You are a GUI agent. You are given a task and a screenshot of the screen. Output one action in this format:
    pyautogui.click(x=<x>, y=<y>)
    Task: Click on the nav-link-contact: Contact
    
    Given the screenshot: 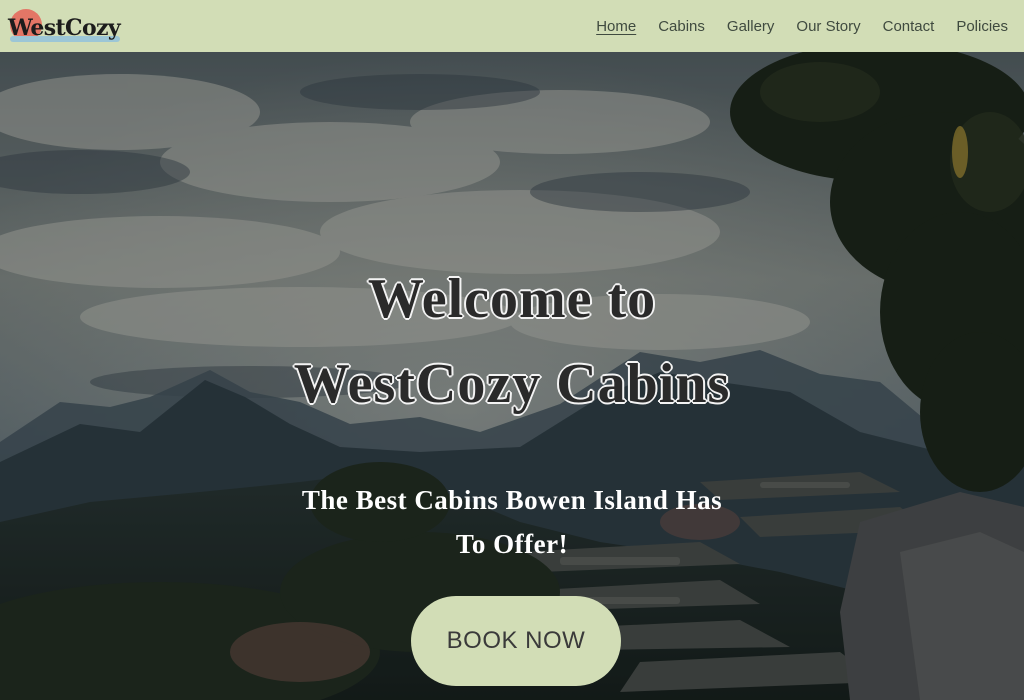 What is the action you would take?
    pyautogui.click(x=909, y=26)
    